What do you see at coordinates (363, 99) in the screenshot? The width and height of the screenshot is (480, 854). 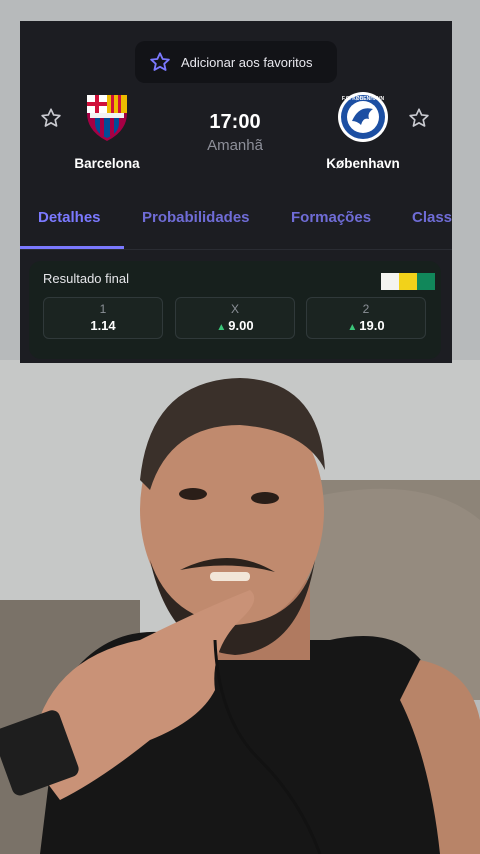 I see `kobenhavn-crest-text: F.C. KØBENHAVN` at bounding box center [363, 99].